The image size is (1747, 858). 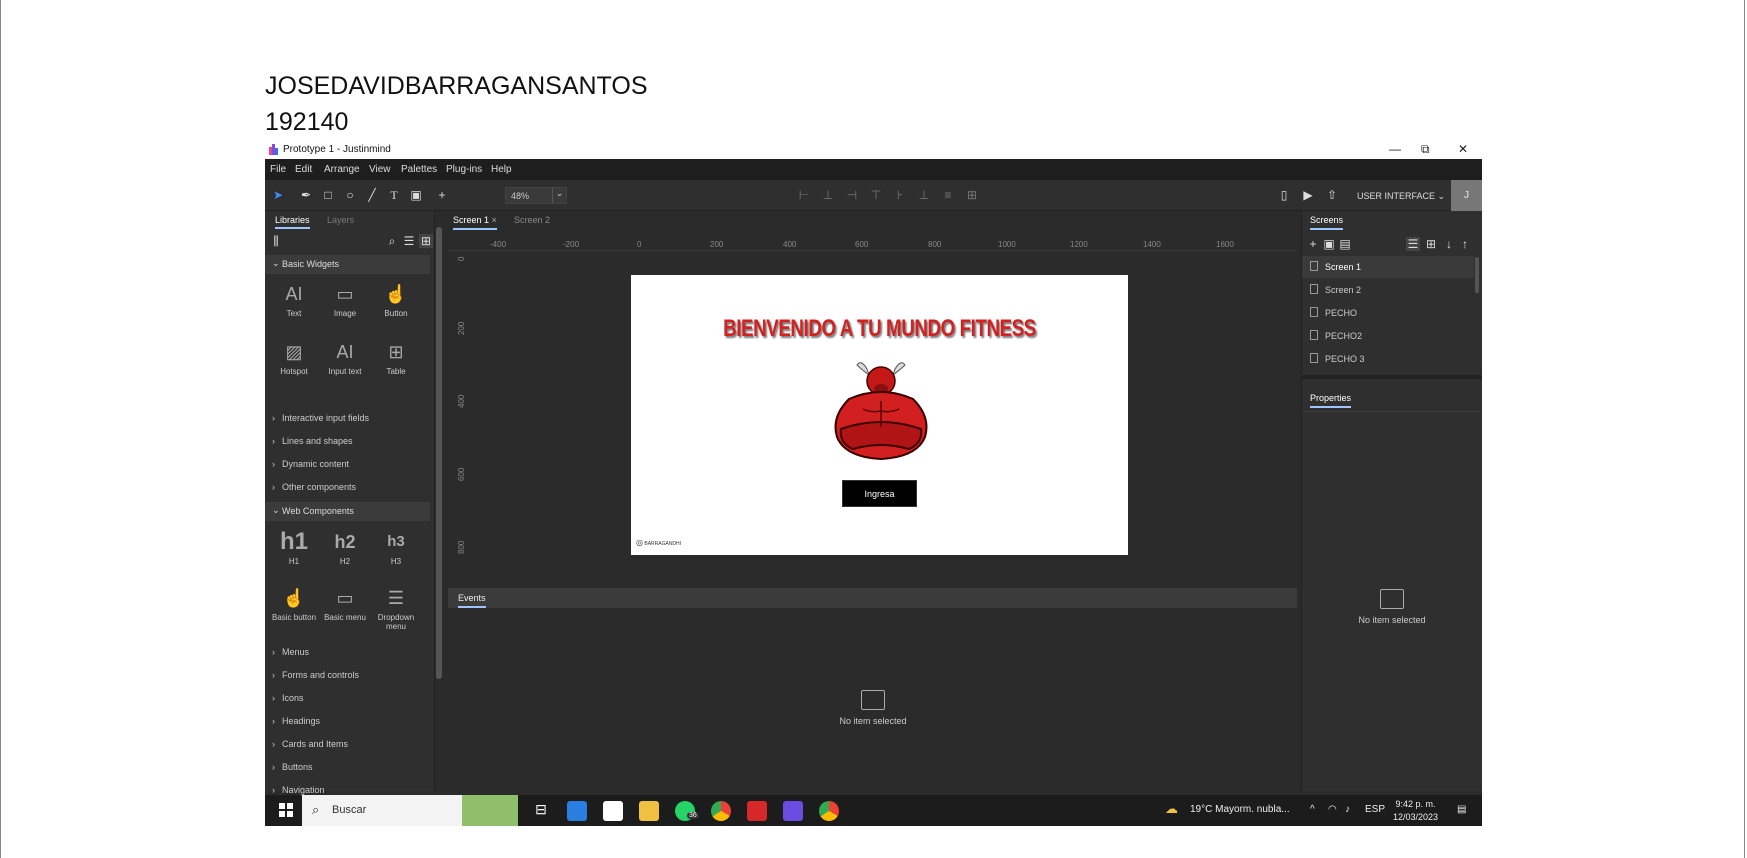 What do you see at coordinates (536, 195) in the screenshot?
I see `zoom-select: 48% ⌄` at bounding box center [536, 195].